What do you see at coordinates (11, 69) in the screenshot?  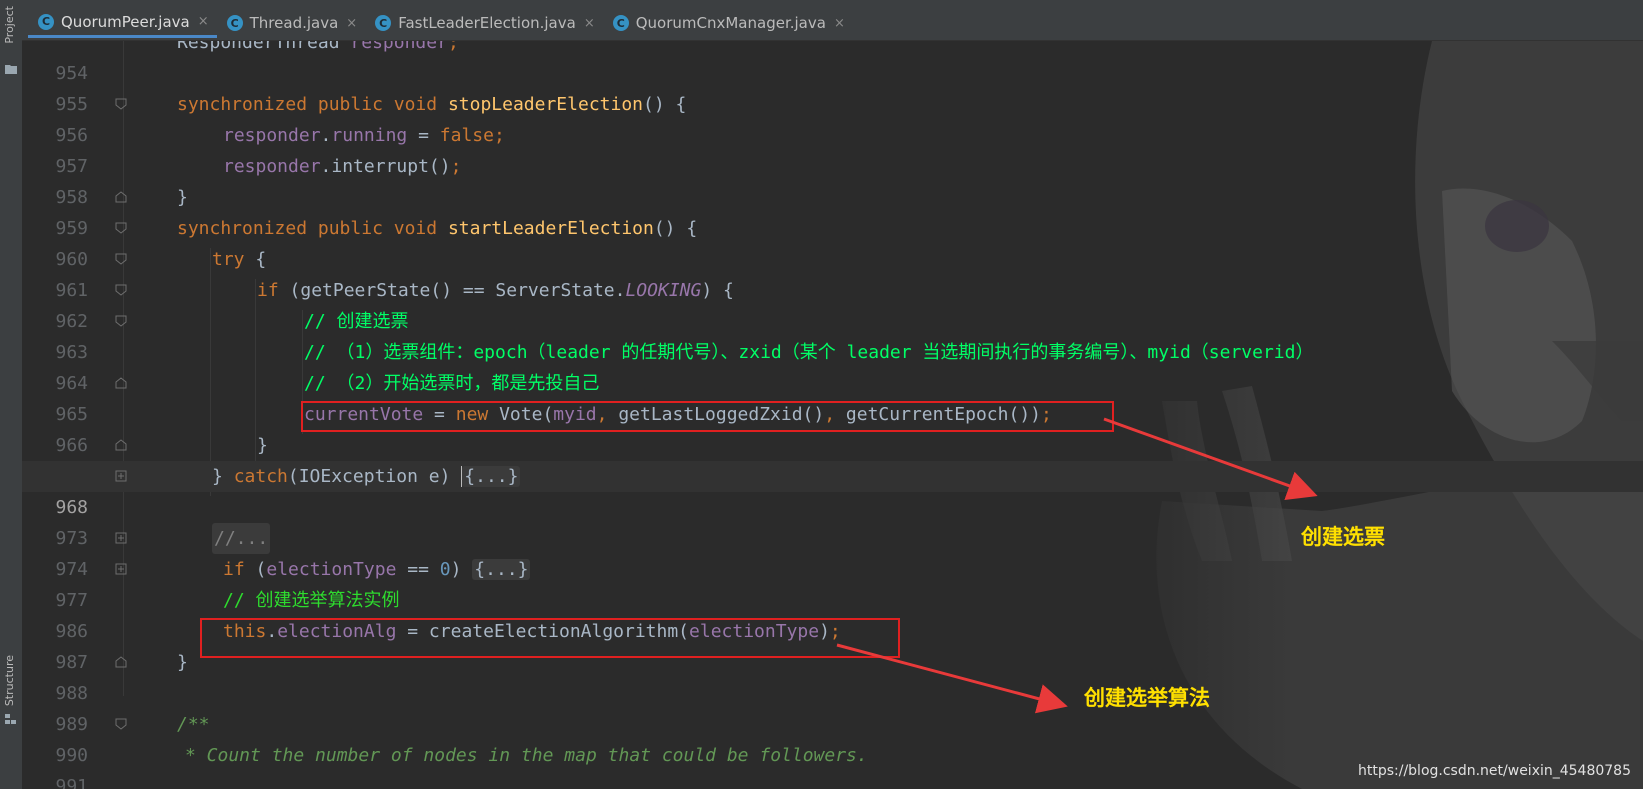 I see `folder-icon` at bounding box center [11, 69].